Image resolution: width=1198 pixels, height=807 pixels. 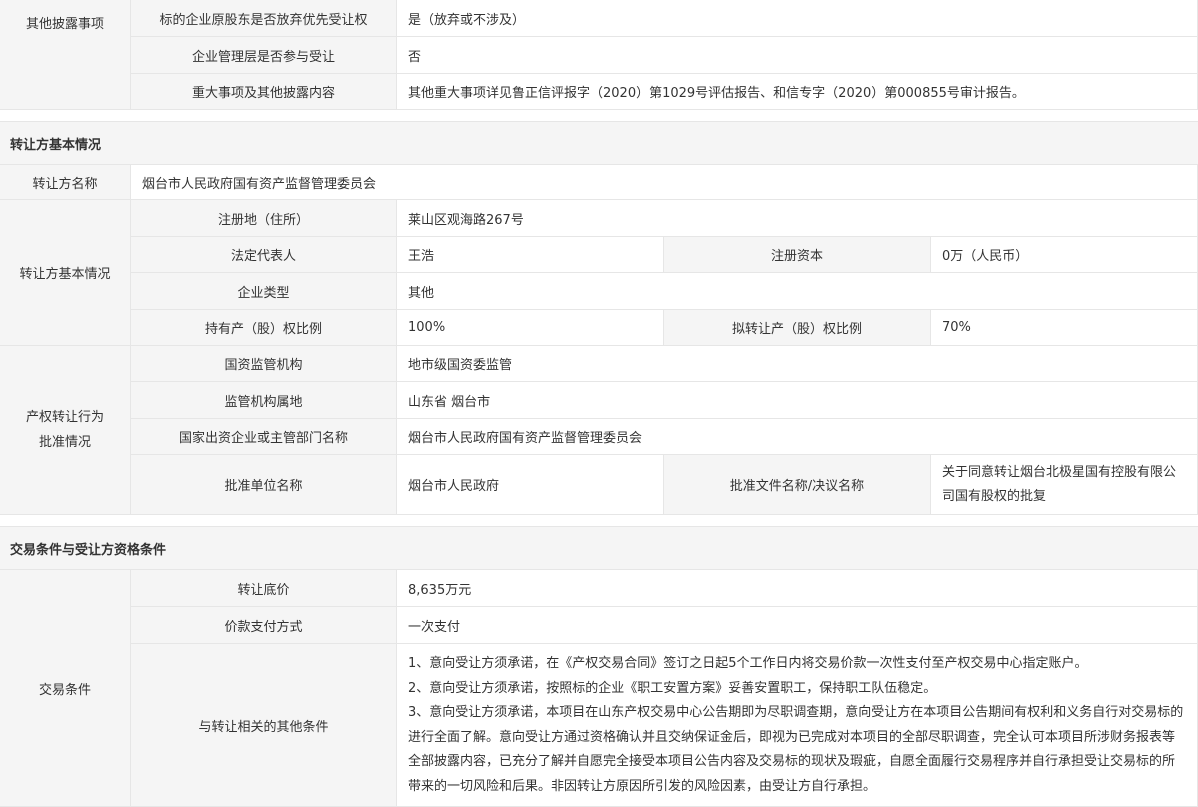 I want to click on section-title-transferor: 转让方基本情况, so click(x=599, y=143).